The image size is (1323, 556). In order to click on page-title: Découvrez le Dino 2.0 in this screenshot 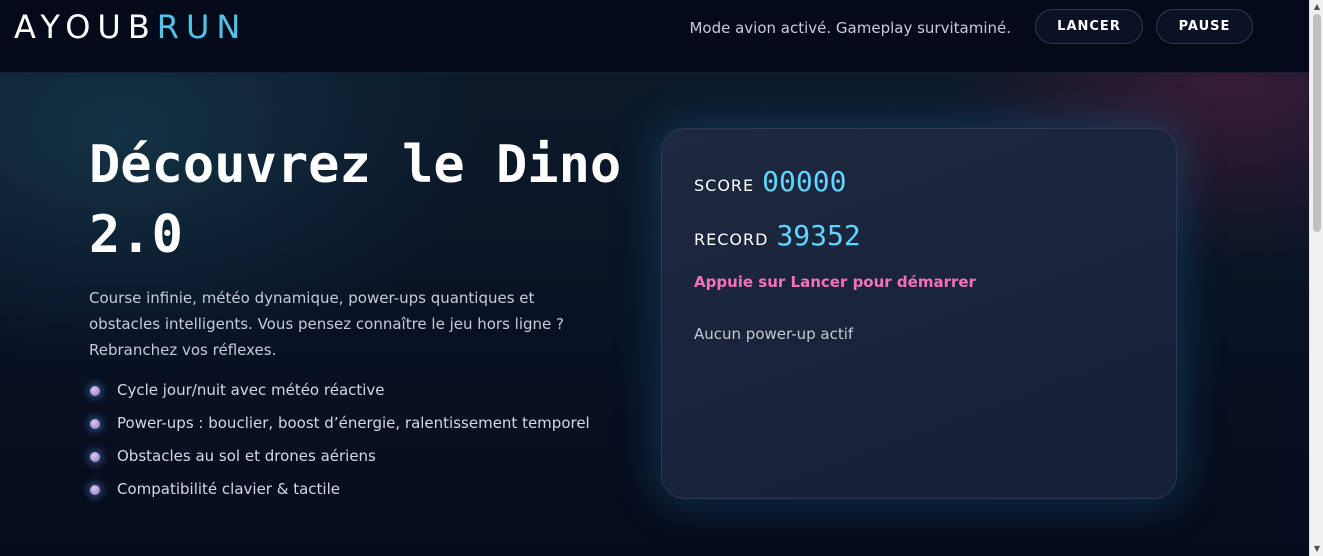, I will do `click(355, 200)`.